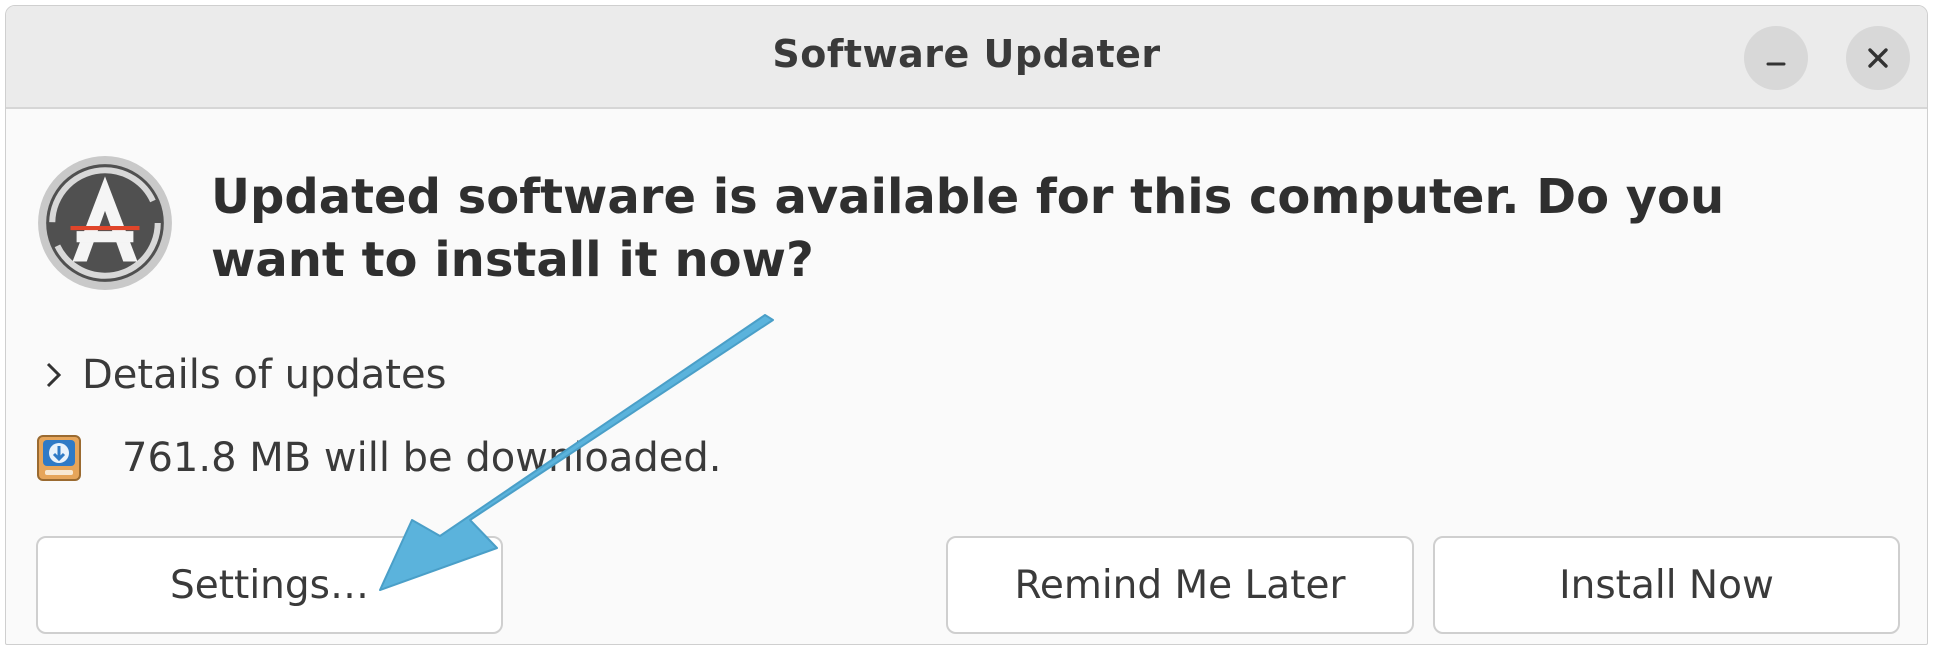  I want to click on close-icon, so click(1878, 58).